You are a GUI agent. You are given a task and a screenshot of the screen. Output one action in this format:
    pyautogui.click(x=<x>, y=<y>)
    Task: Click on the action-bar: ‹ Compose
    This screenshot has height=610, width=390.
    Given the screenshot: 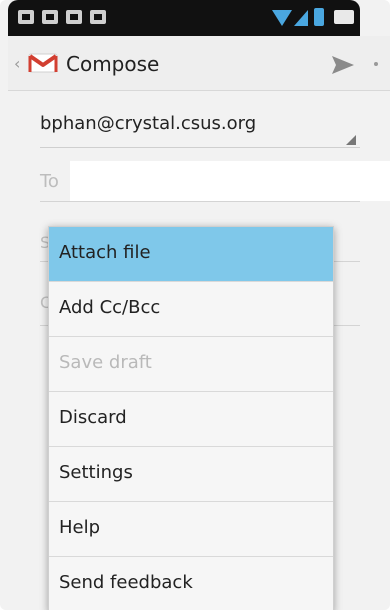 What is the action you would take?
    pyautogui.click(x=199, y=63)
    